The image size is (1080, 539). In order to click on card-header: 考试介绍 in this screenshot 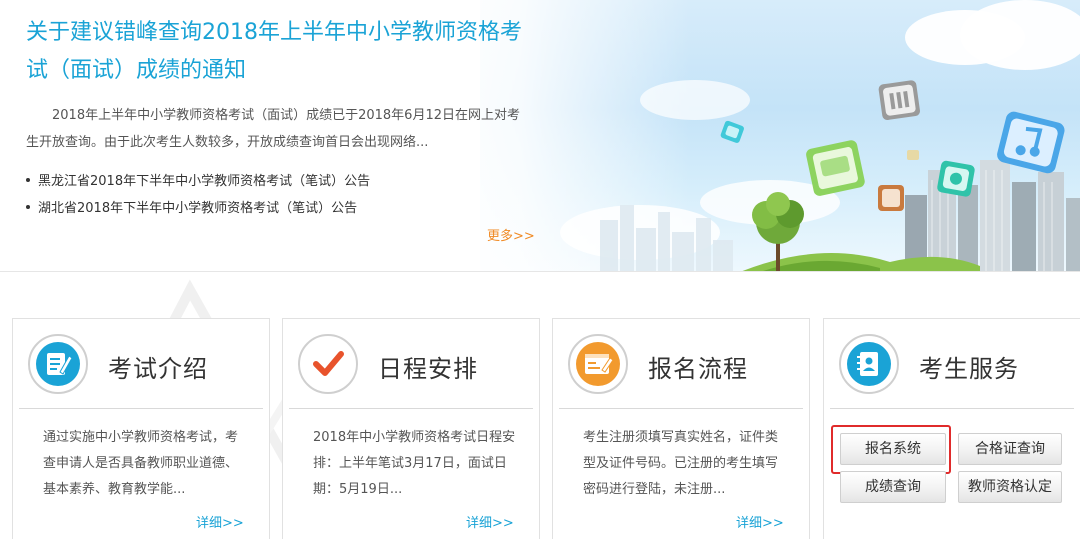, I will do `click(141, 364)`.